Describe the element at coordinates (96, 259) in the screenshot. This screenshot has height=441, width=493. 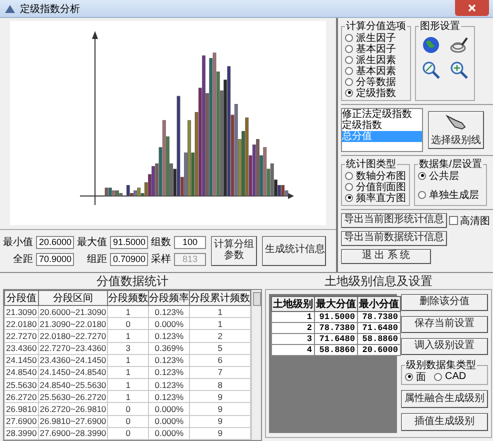
I see `param-label: 组距` at that location.